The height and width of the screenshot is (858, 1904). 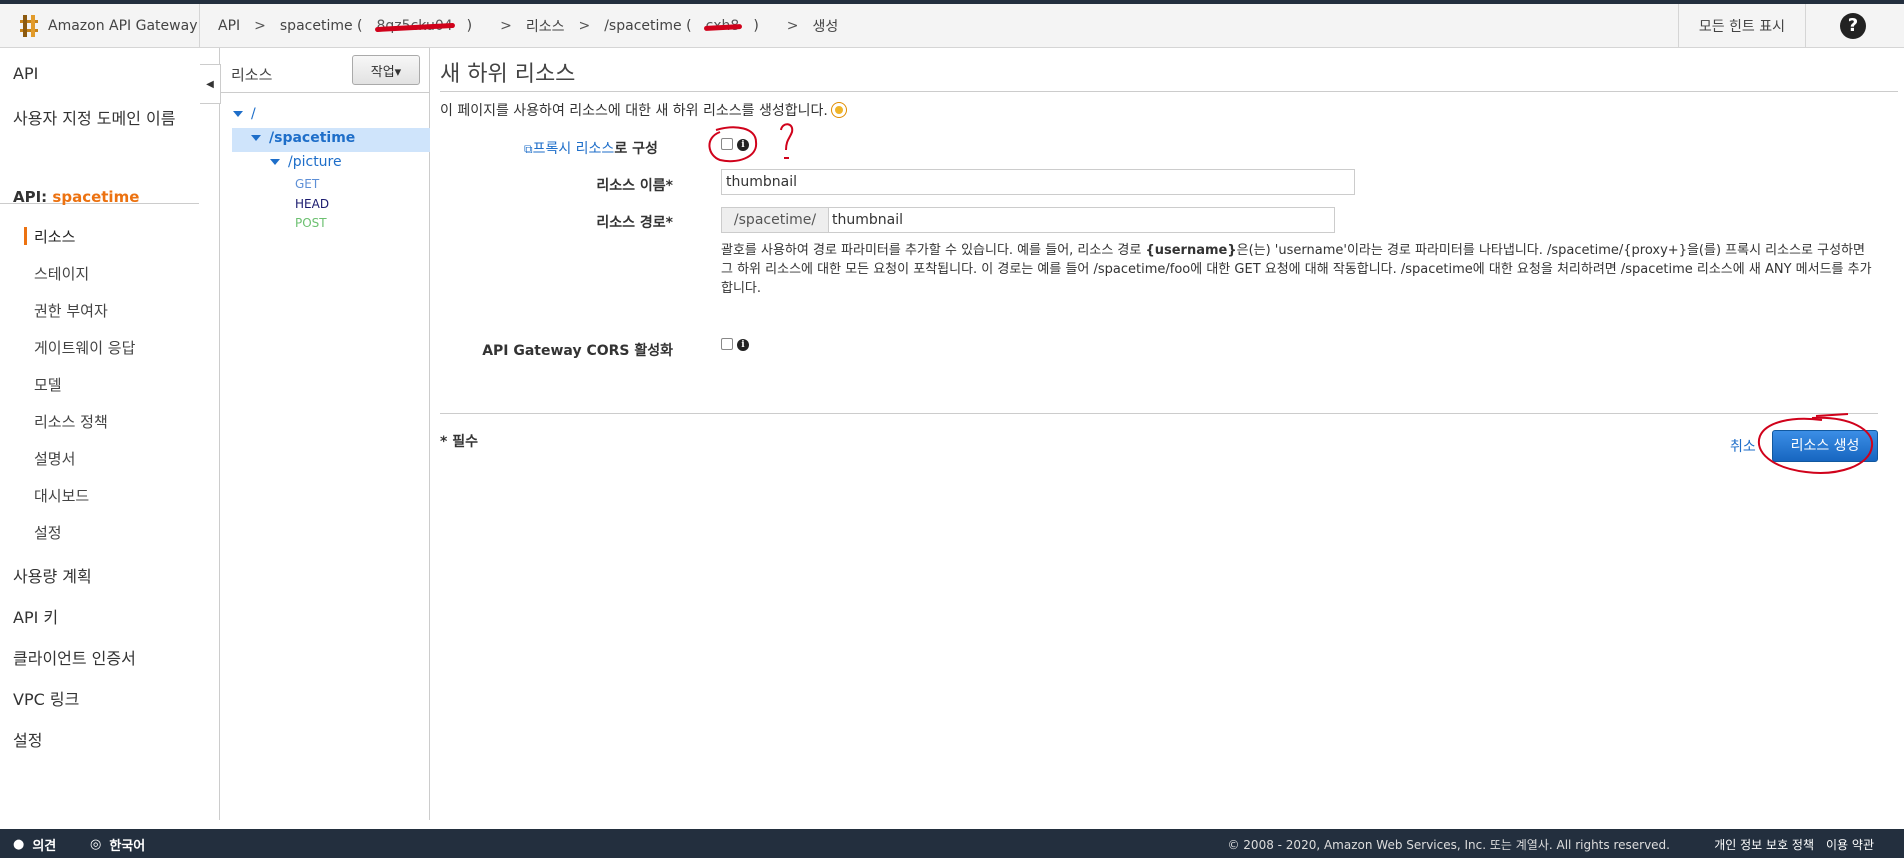 What do you see at coordinates (528, 149) in the screenshot?
I see `external-link-icon: ⧉` at bounding box center [528, 149].